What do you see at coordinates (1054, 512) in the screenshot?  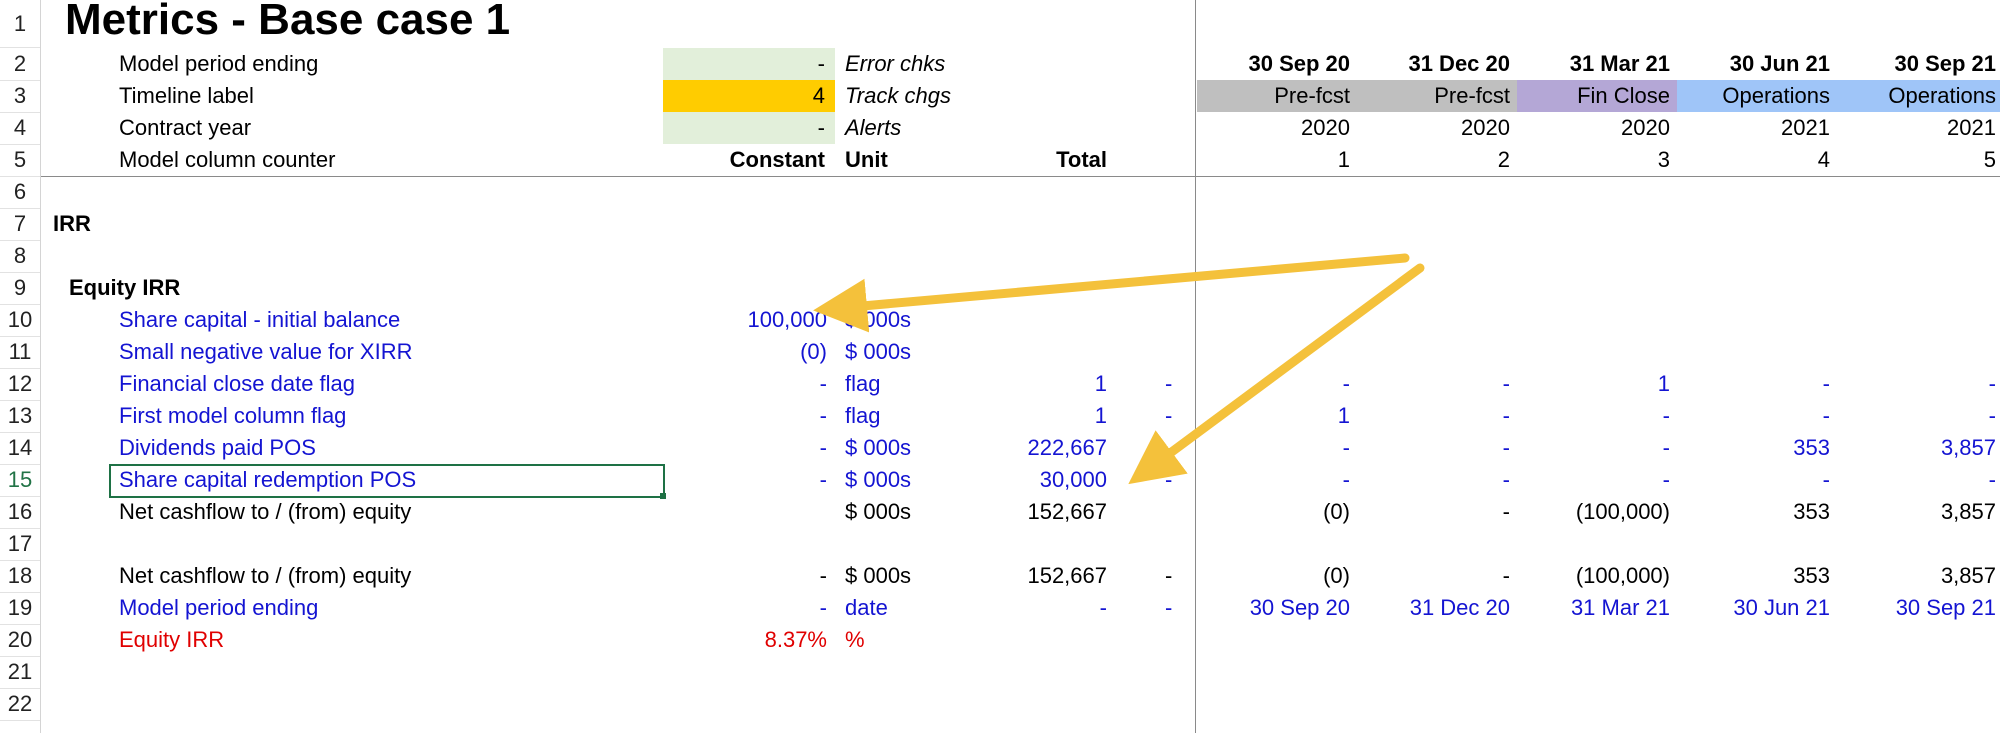 I see `r16-total: 152,667` at bounding box center [1054, 512].